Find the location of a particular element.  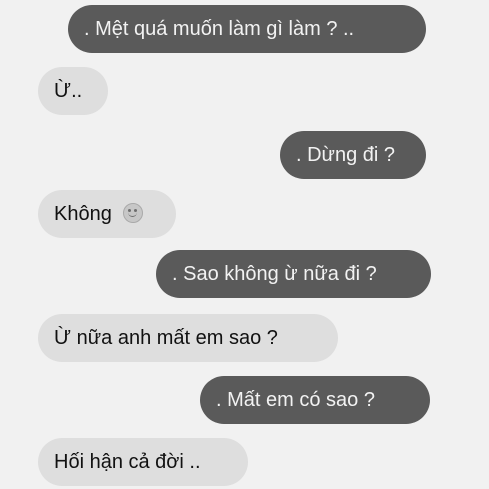

message-text: . Mệt quá muốn làm gì làm ? .. is located at coordinates (219, 29).